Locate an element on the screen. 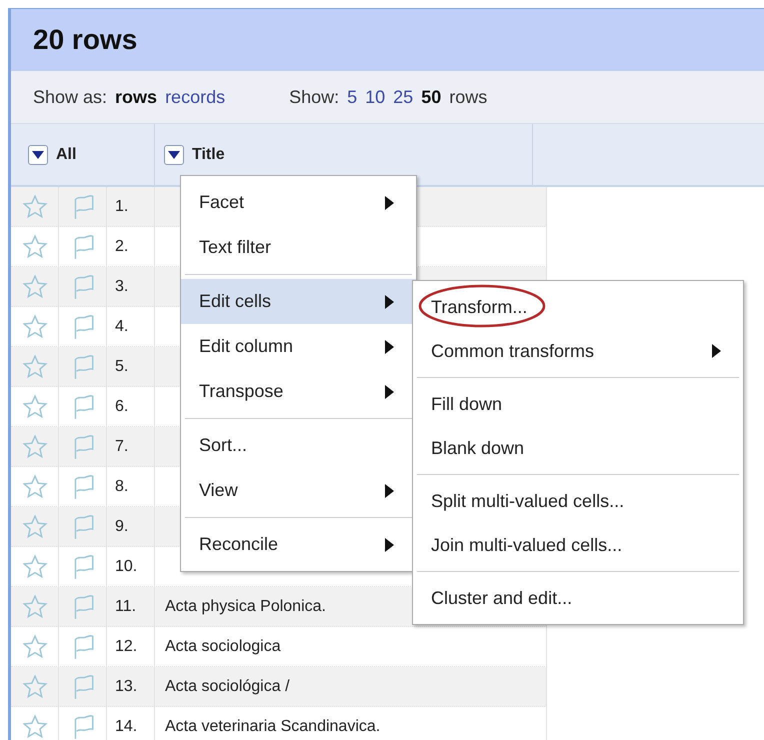 The image size is (764, 740). column-header: Title is located at coordinates (208, 155).